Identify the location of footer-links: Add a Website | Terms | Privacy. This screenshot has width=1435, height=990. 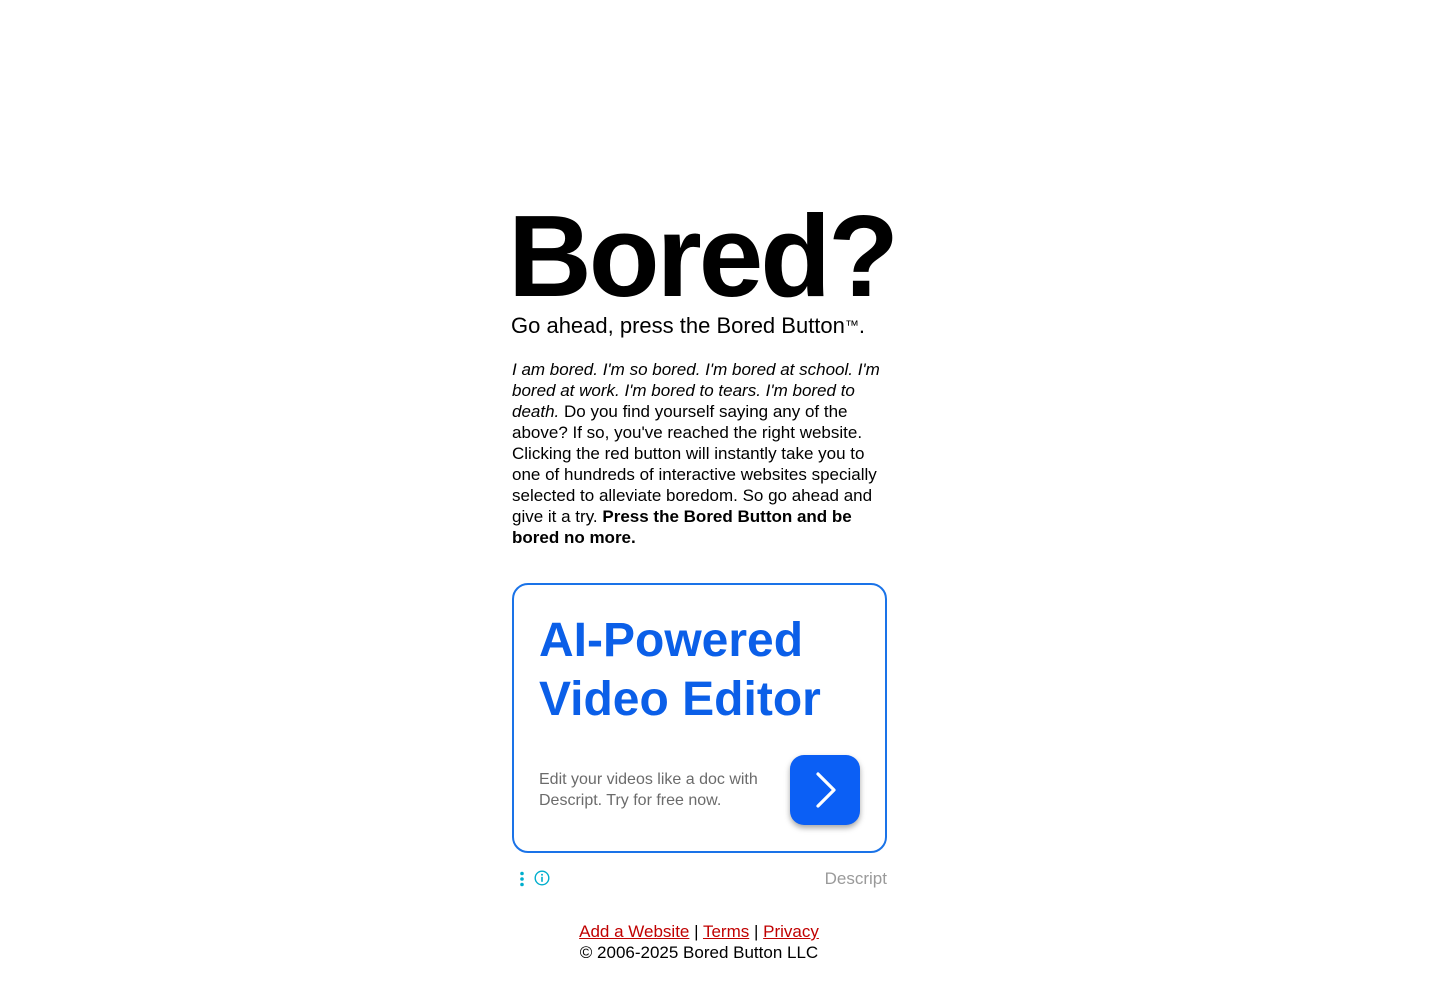
(699, 931).